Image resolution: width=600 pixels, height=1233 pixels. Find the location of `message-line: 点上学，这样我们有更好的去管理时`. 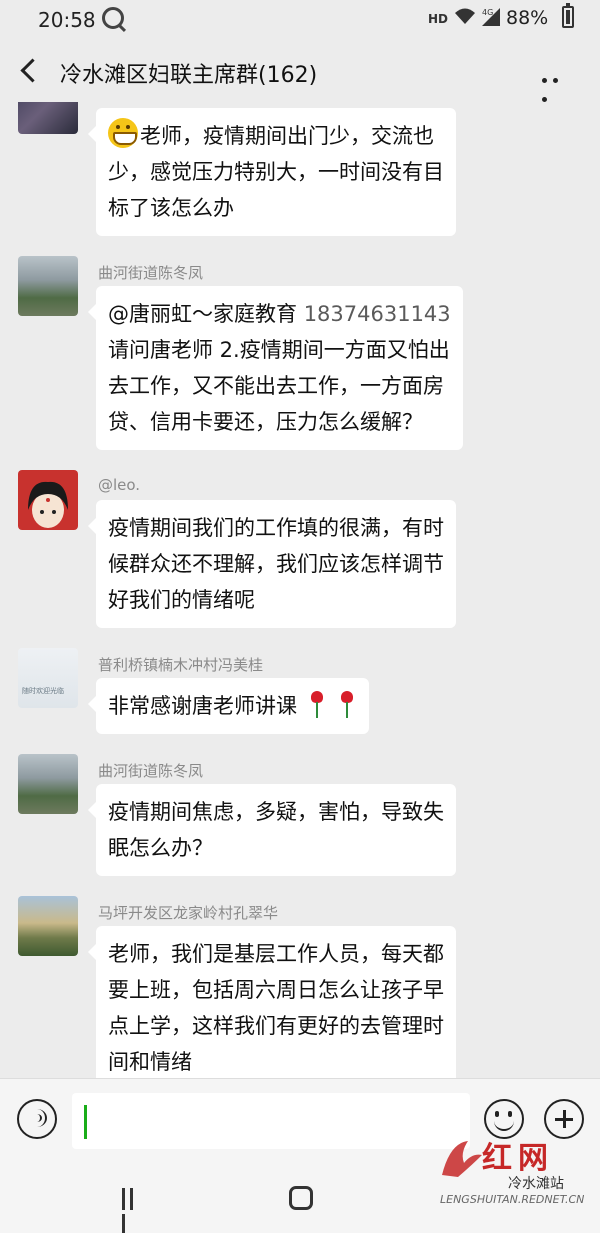

message-line: 点上学，这样我们有更好的去管理时 is located at coordinates (276, 1026).